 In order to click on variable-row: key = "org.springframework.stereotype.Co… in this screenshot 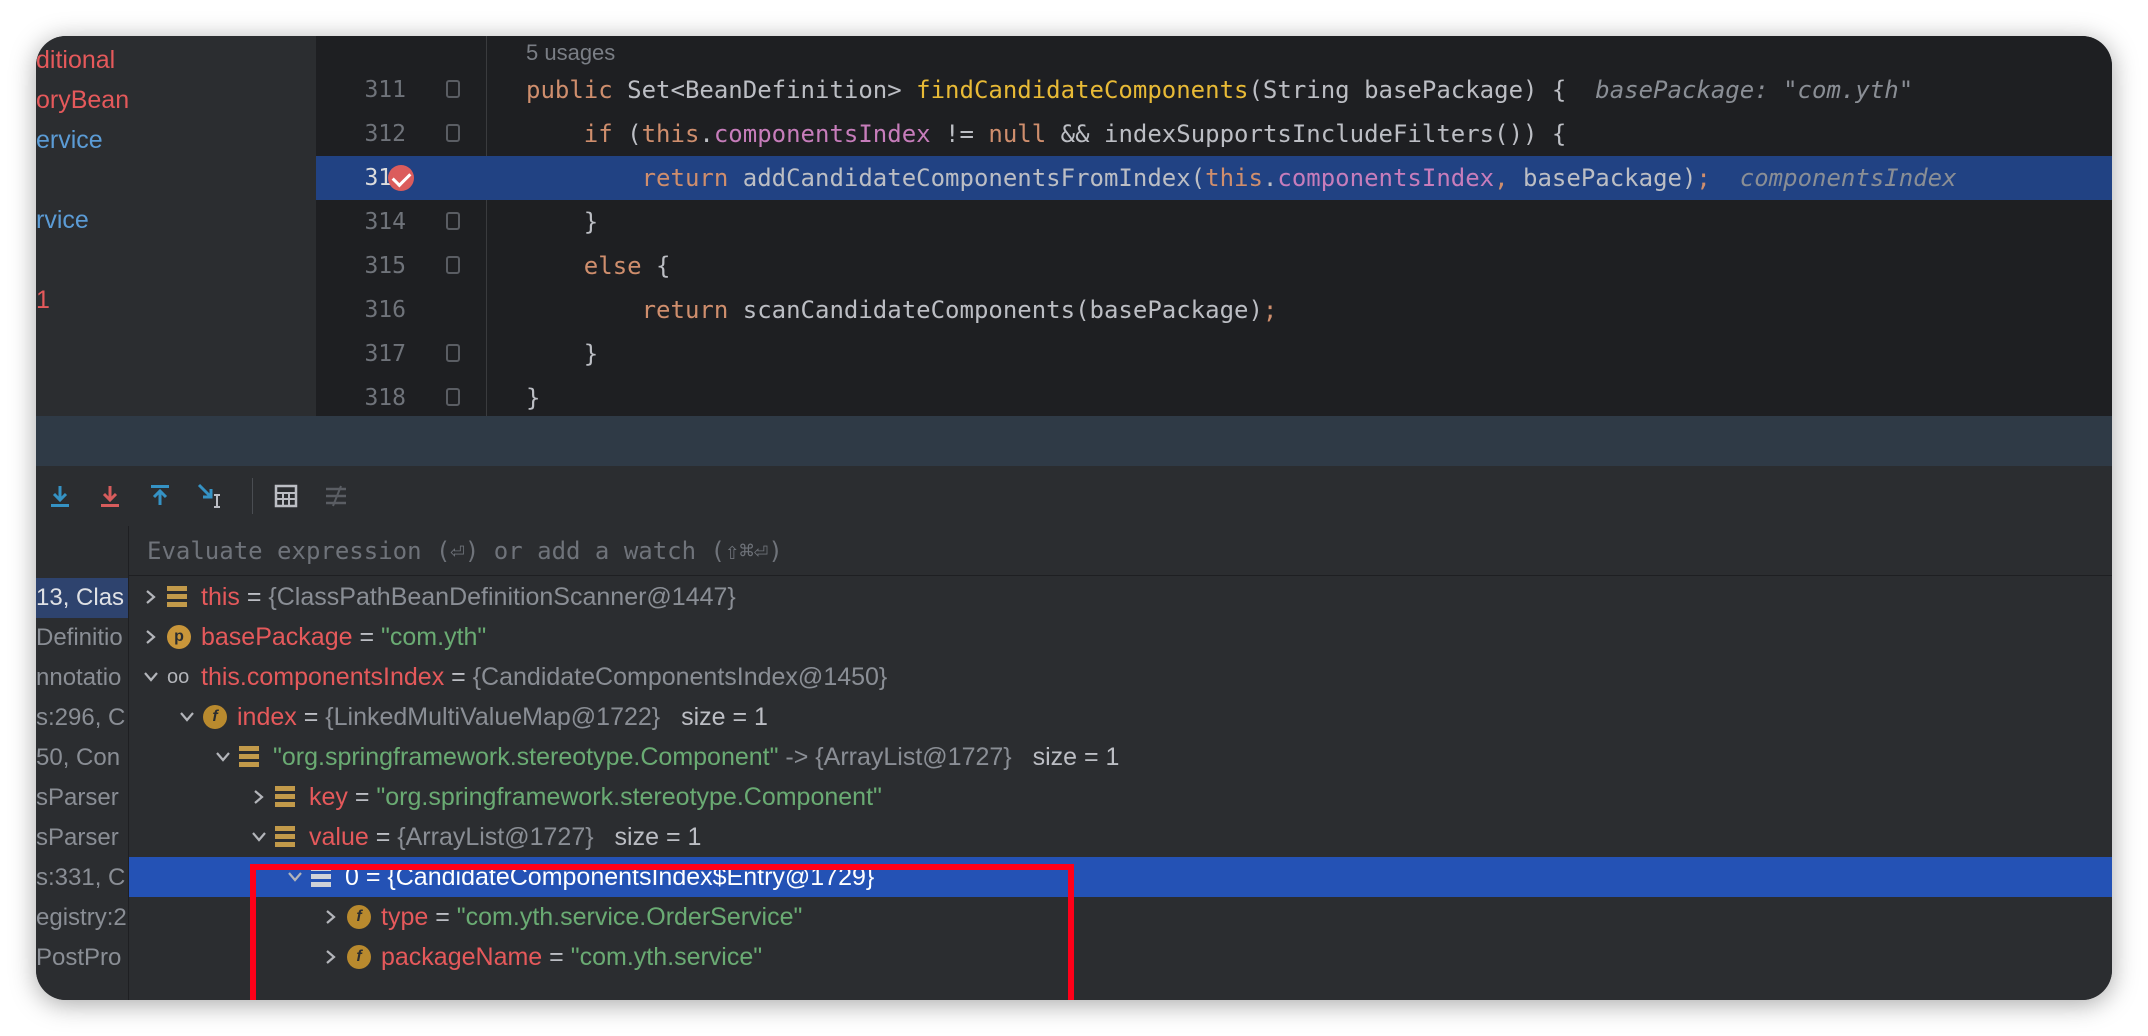, I will do `click(1120, 797)`.